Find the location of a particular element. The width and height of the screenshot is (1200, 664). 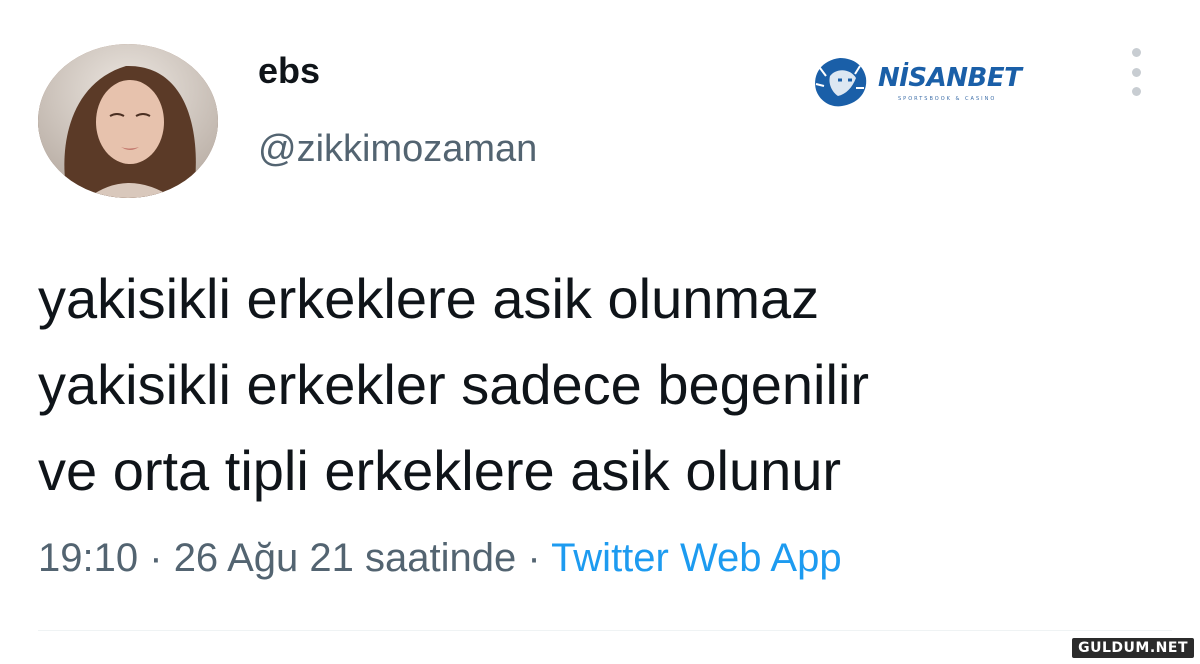

tweet-line: yakisikli erkekler sadece begenilir is located at coordinates (454, 384).